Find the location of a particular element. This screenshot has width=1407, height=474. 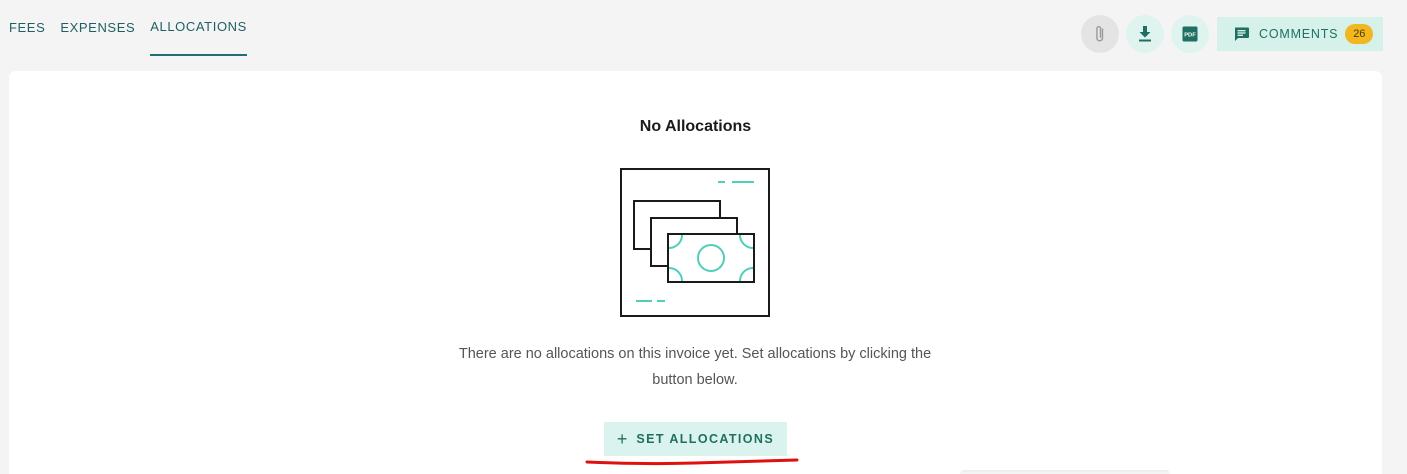

plus-icon: + is located at coordinates (622, 439).